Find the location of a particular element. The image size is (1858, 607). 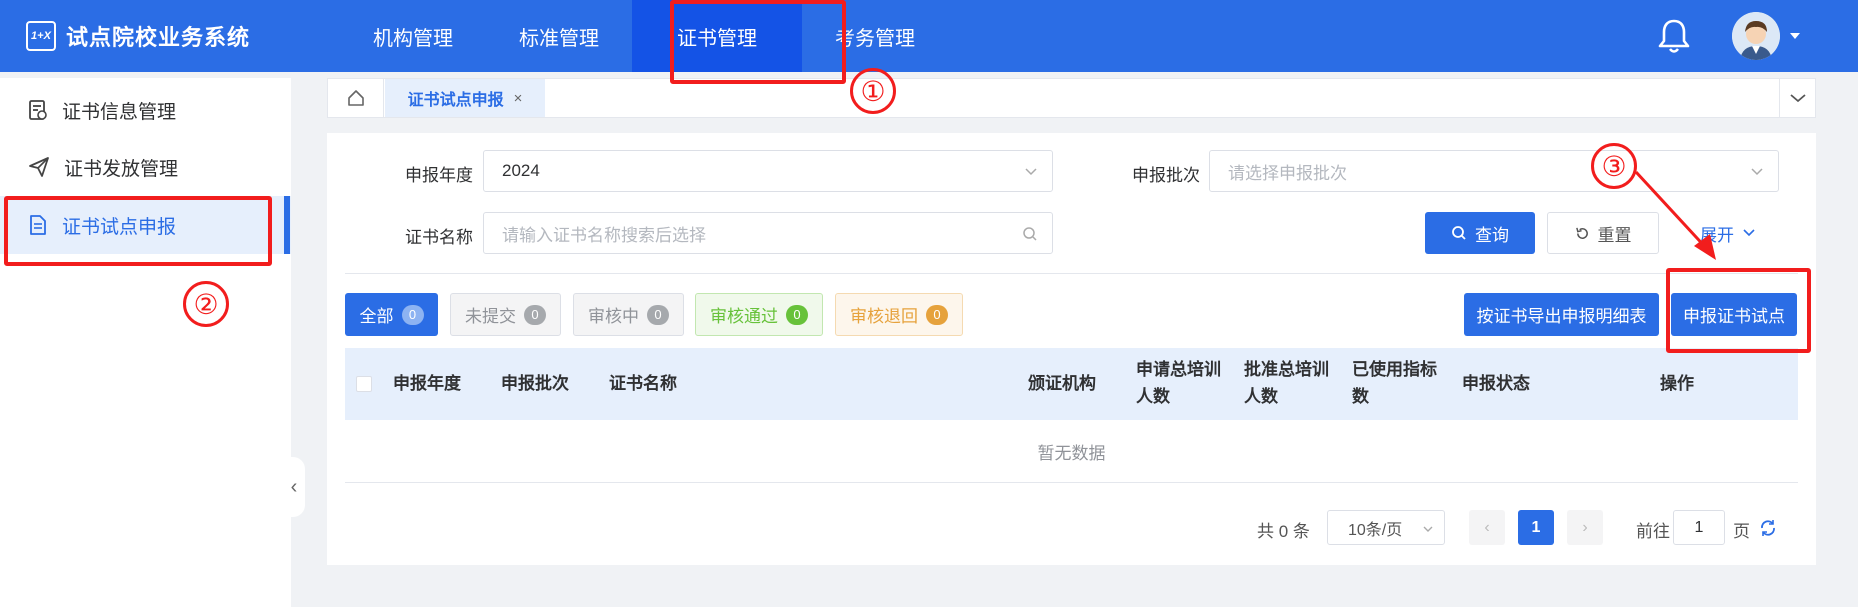

col-approved-total: 批准总培训 人数 is located at coordinates (1286, 383).